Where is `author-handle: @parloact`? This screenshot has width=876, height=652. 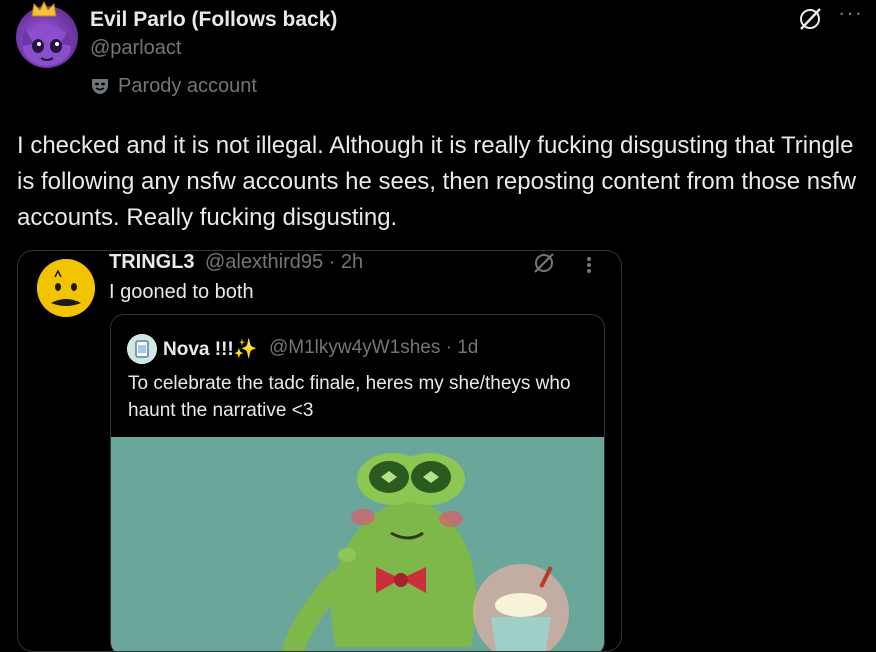 author-handle: @parloact is located at coordinates (135, 48).